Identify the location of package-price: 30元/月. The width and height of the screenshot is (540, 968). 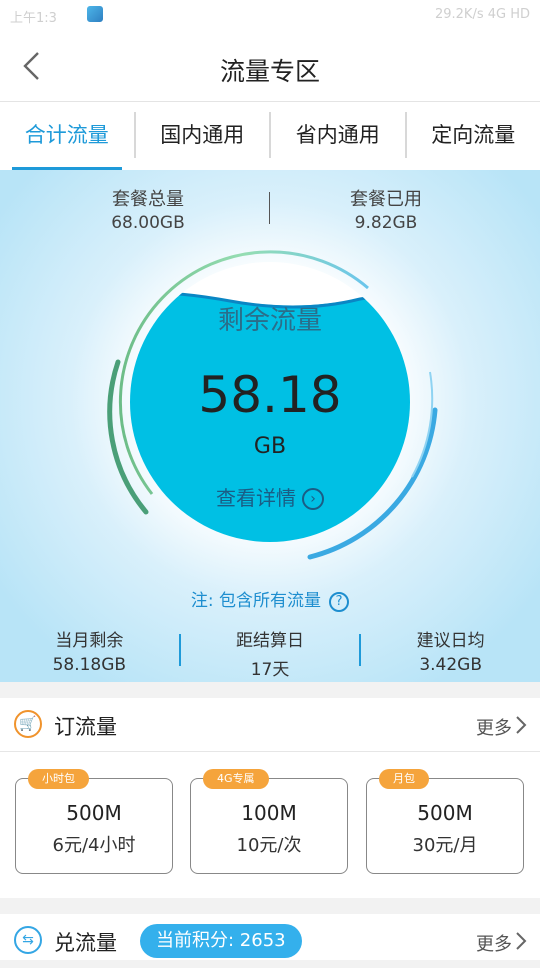
(445, 844).